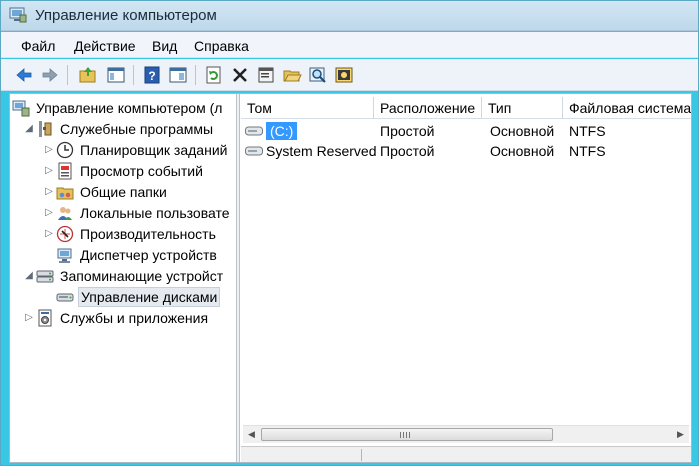  What do you see at coordinates (307, 108) in the screenshot?
I see `column-header-volume: Том` at bounding box center [307, 108].